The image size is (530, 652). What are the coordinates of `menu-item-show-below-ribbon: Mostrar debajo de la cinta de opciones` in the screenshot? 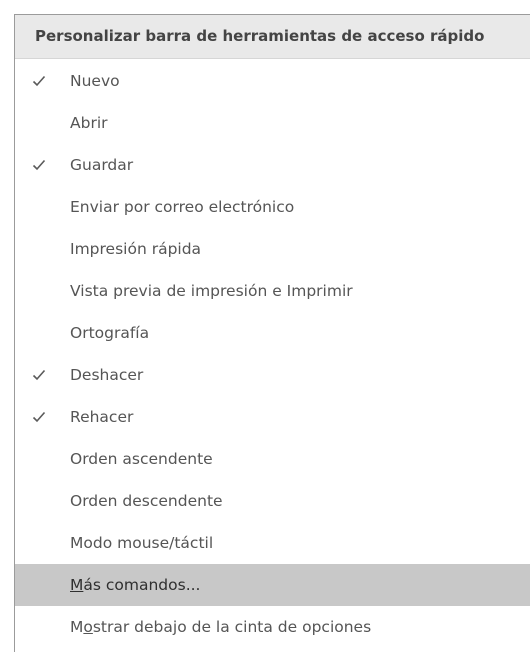 It's located at (272, 627).